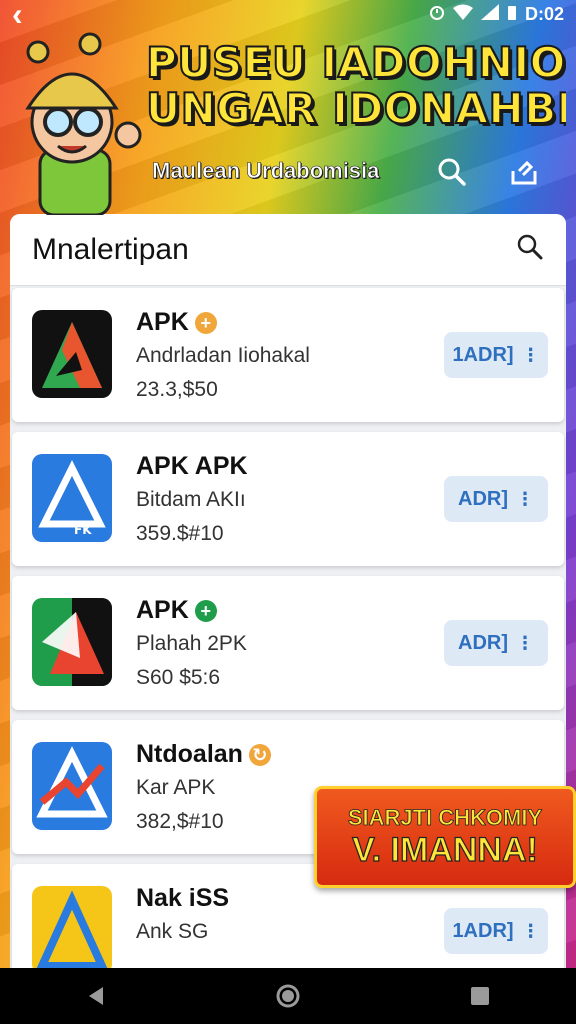  Describe the element at coordinates (176, 787) in the screenshot. I see `app-description: Kar APK` at that location.